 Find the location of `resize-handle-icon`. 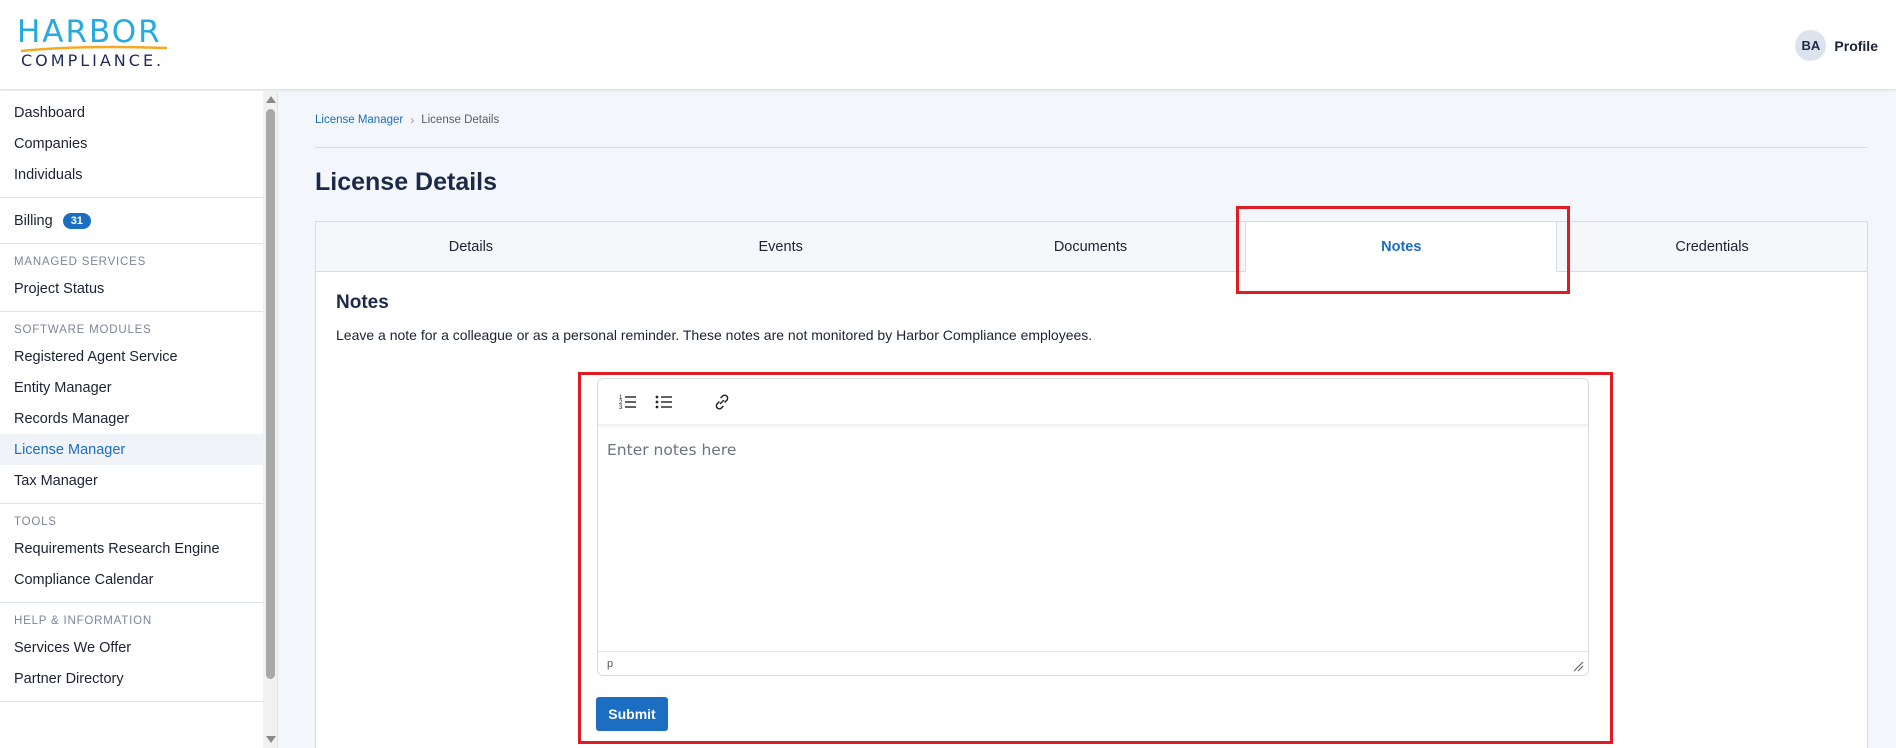

resize-handle-icon is located at coordinates (1578, 666).